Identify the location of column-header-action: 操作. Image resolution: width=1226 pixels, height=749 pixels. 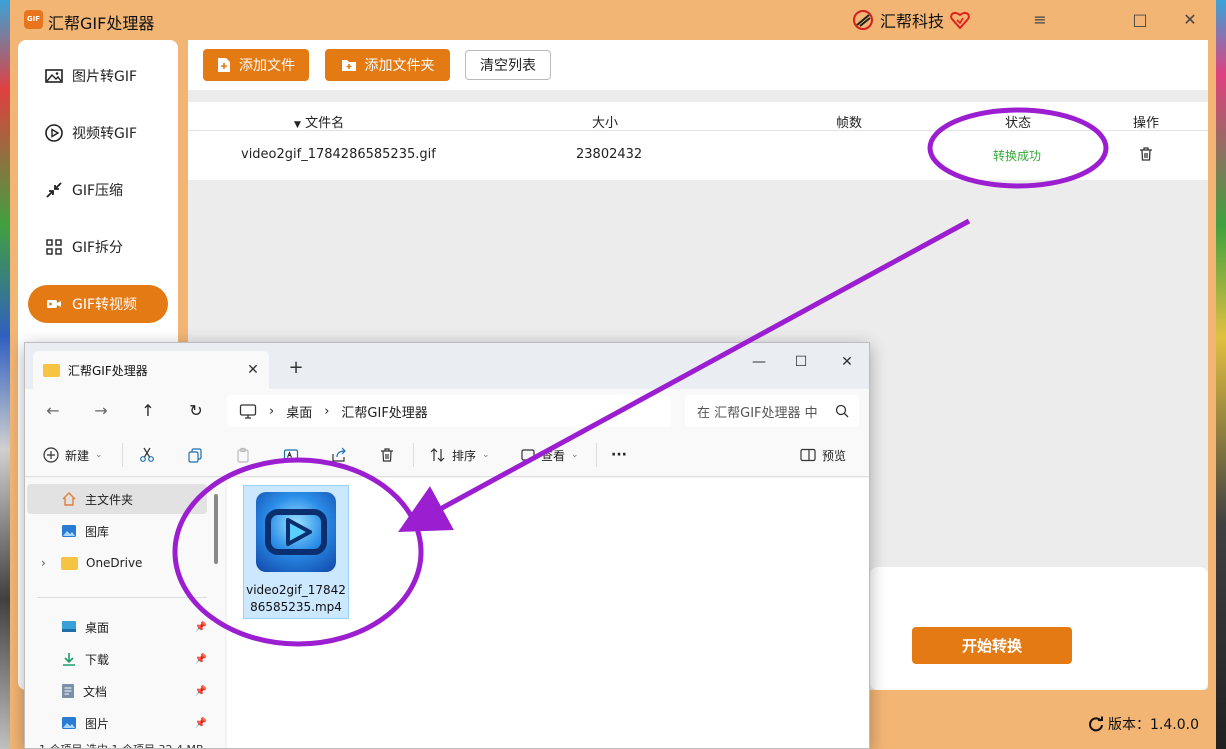
(1146, 123).